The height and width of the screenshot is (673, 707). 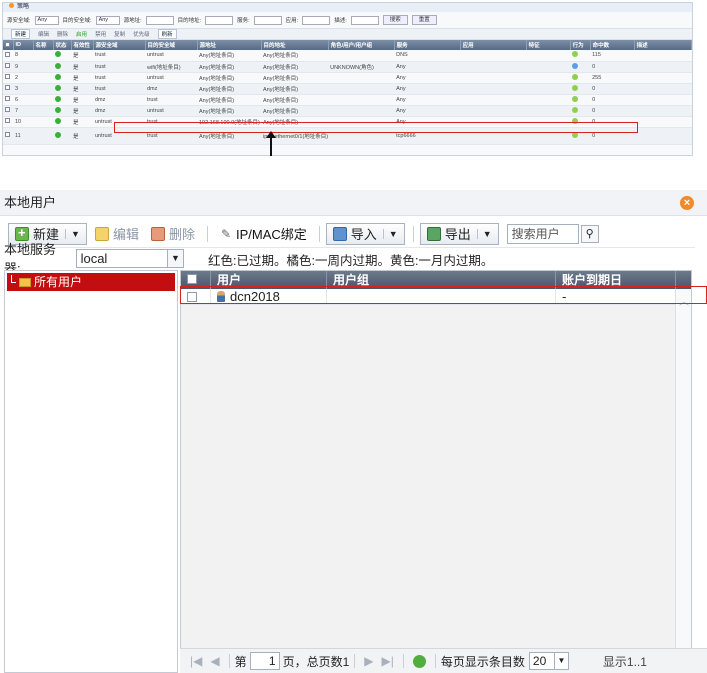 What do you see at coordinates (214, 661) in the screenshot?
I see `prev-page-icon: ◀` at bounding box center [214, 661].